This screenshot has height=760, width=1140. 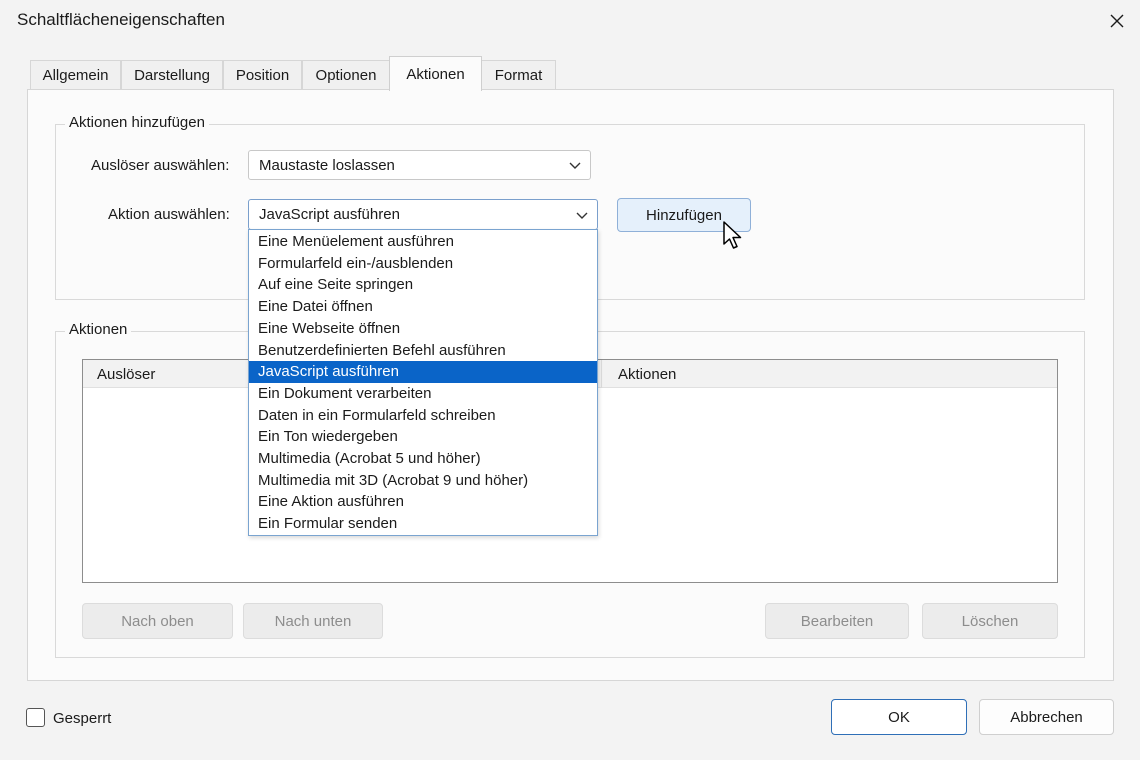 What do you see at coordinates (419, 165) in the screenshot?
I see `trigger-select: Maustaste loslassen` at bounding box center [419, 165].